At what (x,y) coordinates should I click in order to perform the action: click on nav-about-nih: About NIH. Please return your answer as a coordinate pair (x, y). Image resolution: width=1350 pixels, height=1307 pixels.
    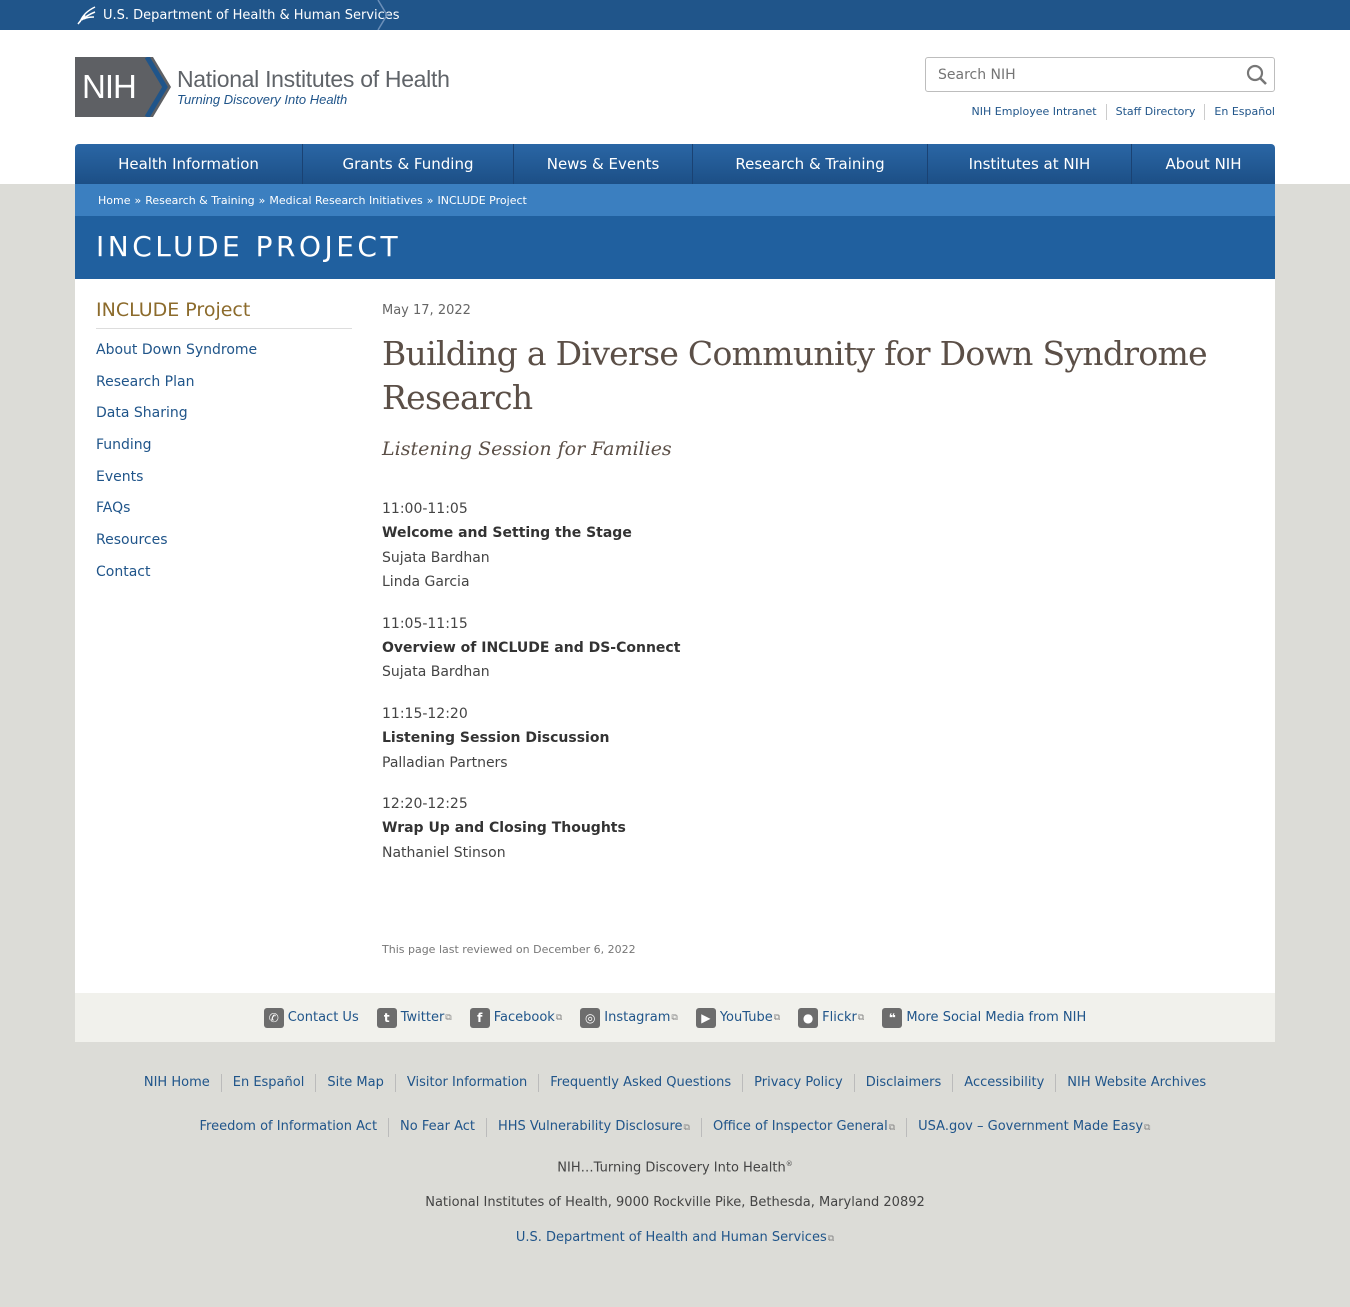
    Looking at the image, I should click on (1203, 164).